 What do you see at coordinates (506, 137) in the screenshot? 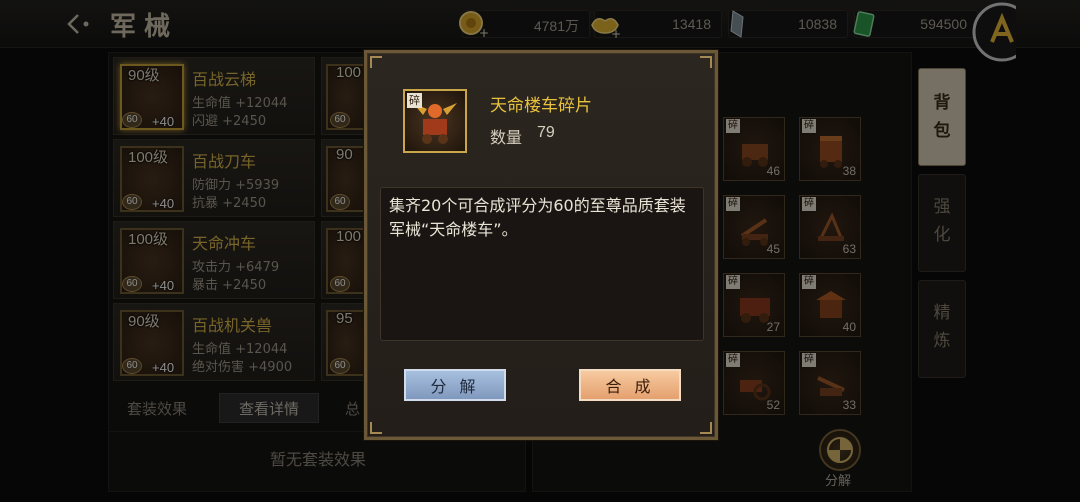
I see `quantity-label: 数量` at bounding box center [506, 137].